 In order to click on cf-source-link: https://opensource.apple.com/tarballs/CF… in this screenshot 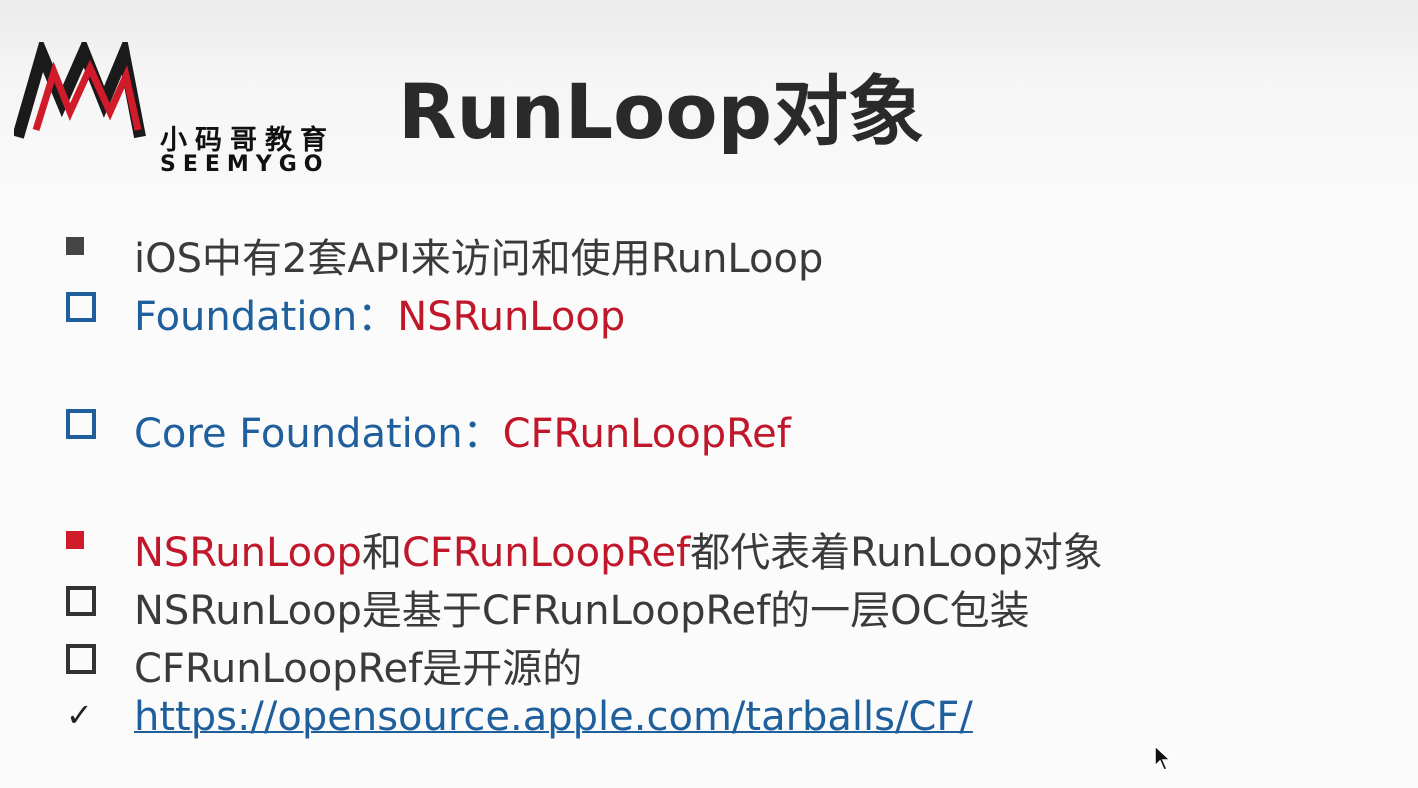, I will do `click(553, 717)`.